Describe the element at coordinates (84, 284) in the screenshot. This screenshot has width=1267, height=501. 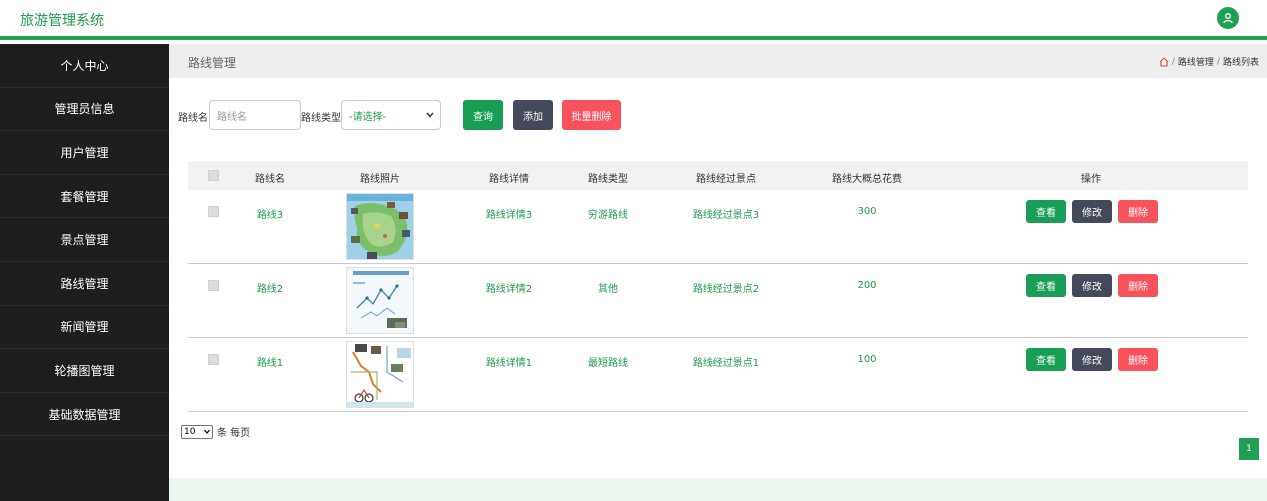
I see `sidebar-item-routes: 路线管理` at that location.